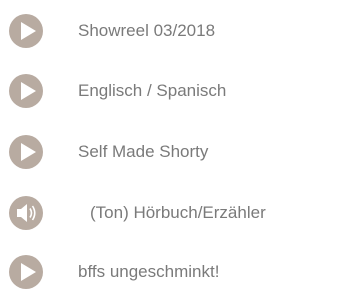 Image resolution: width=341 pixels, height=293 pixels. I want to click on media-item-englisch-spanisch: Englisch / Spanisch, so click(173, 91).